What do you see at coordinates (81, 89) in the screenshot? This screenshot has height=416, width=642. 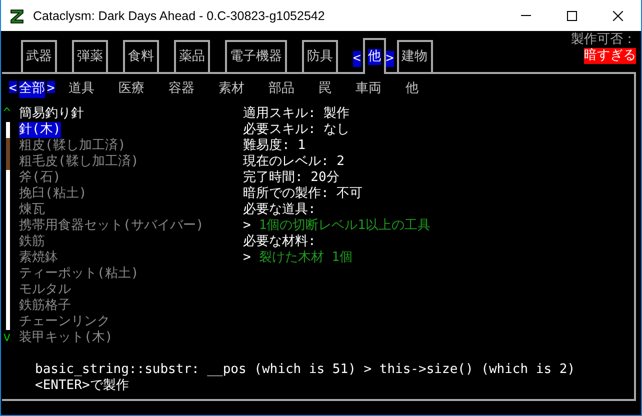 I see `subcategory-tab: 道具` at bounding box center [81, 89].